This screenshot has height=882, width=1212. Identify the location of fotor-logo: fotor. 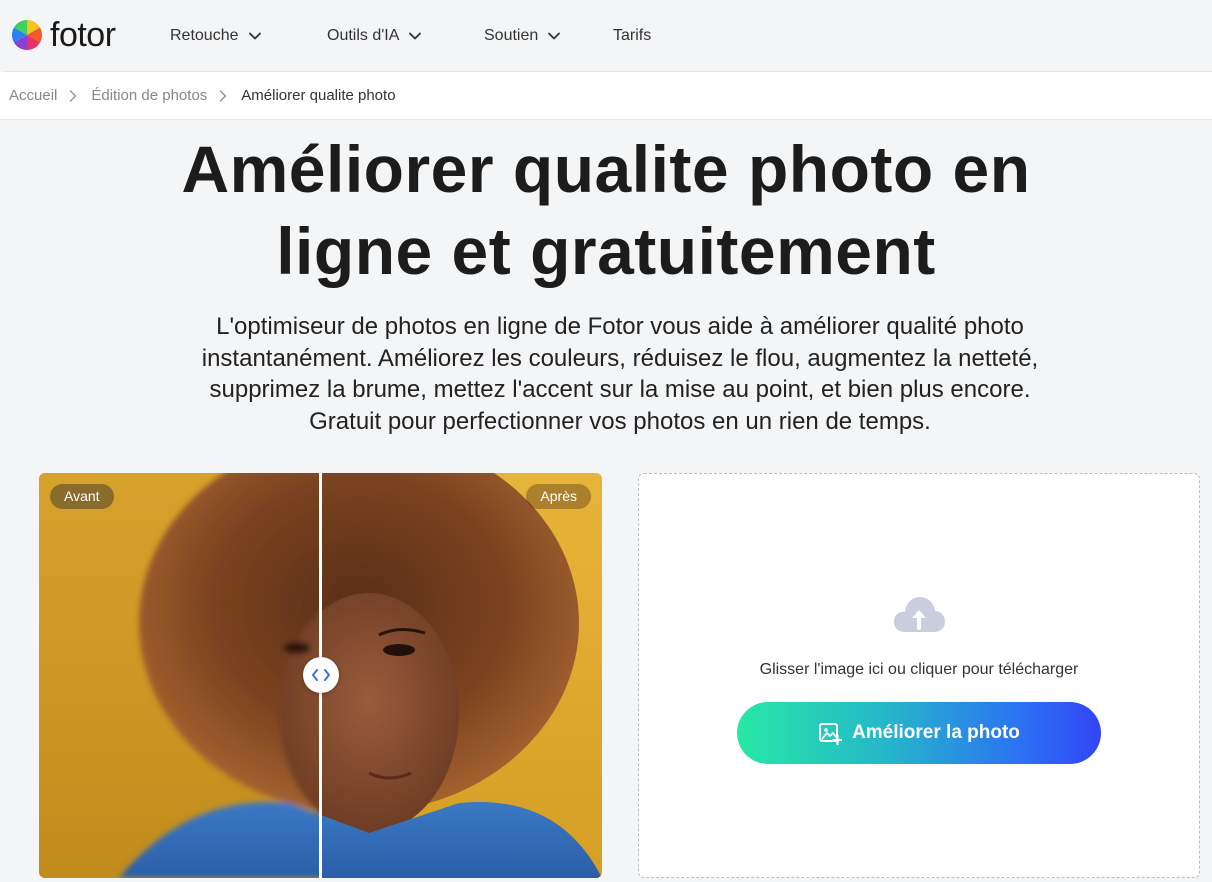
(64, 35).